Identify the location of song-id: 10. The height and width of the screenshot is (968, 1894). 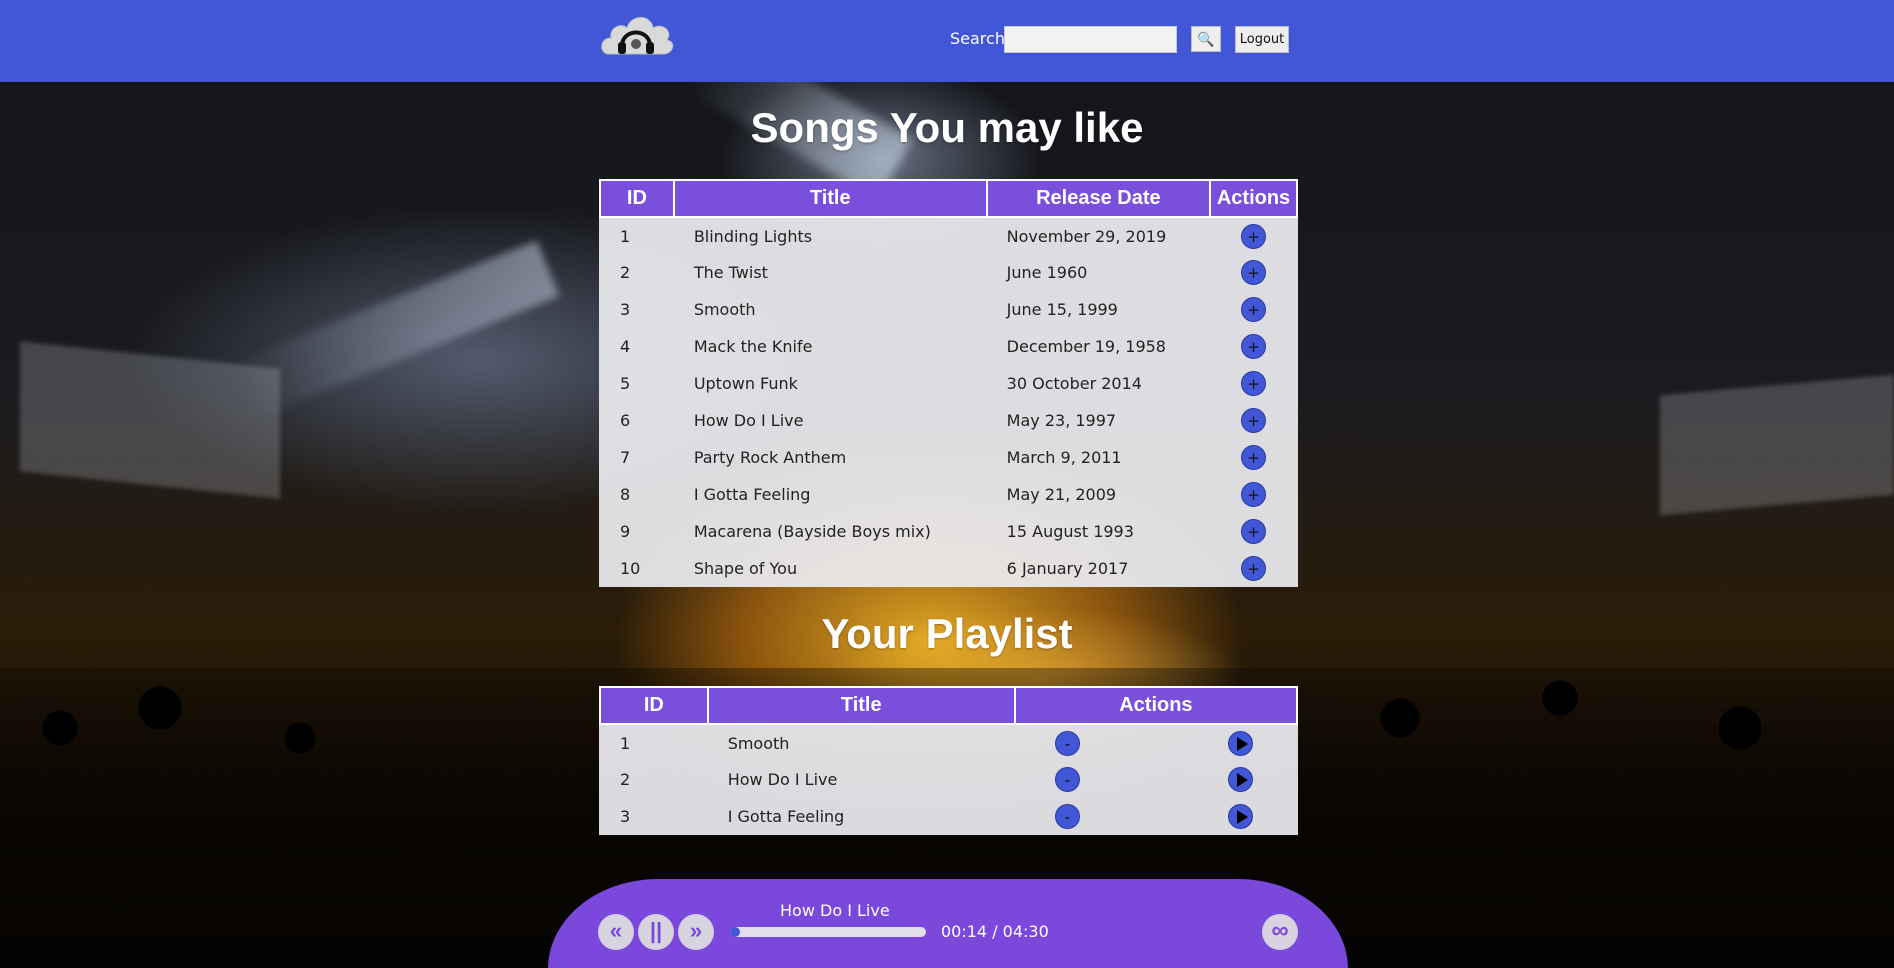
(630, 568).